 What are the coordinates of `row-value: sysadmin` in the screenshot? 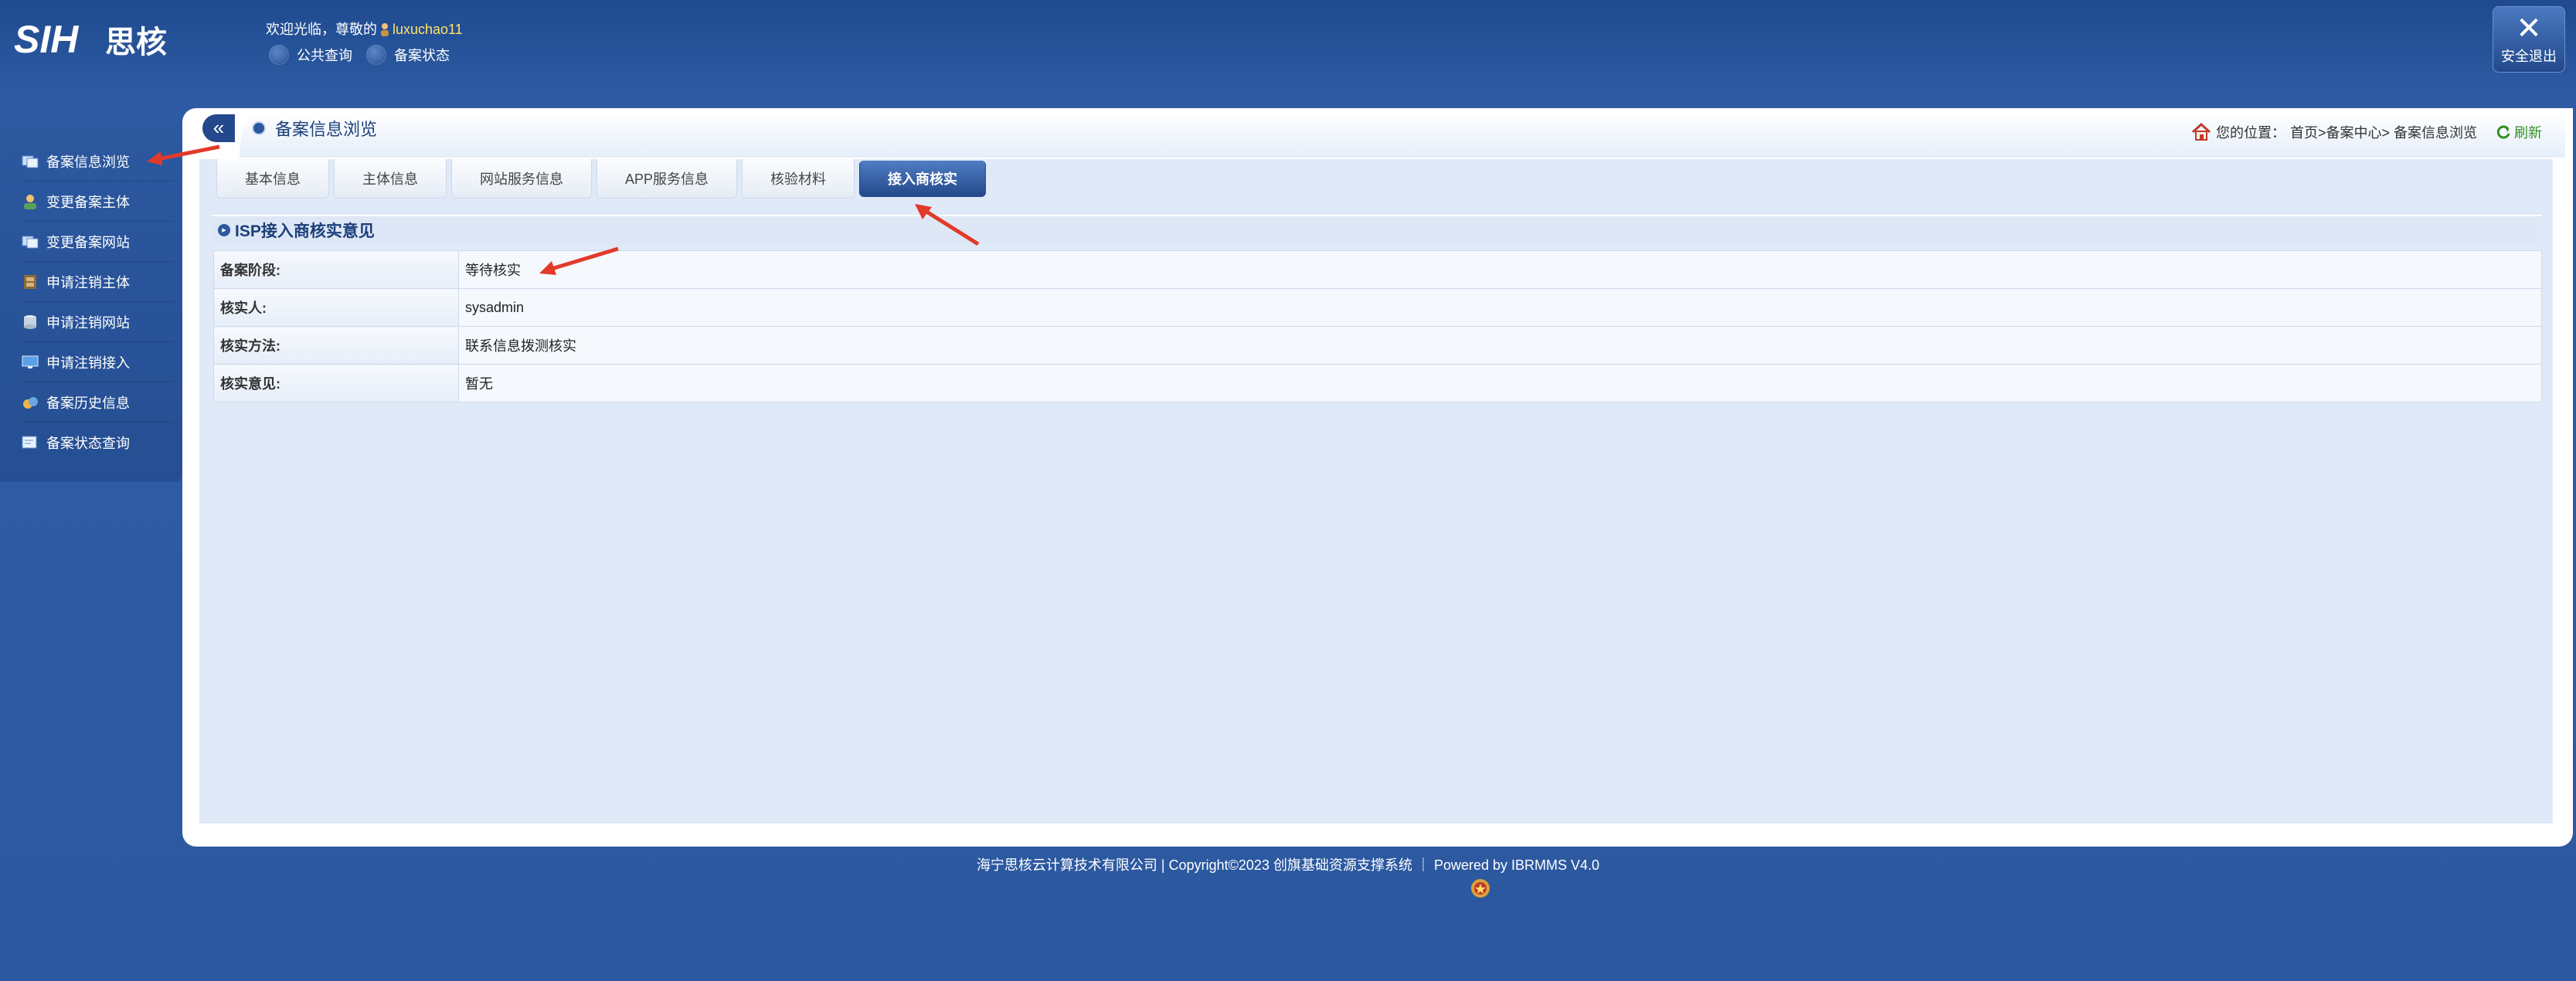 It's located at (1500, 307).